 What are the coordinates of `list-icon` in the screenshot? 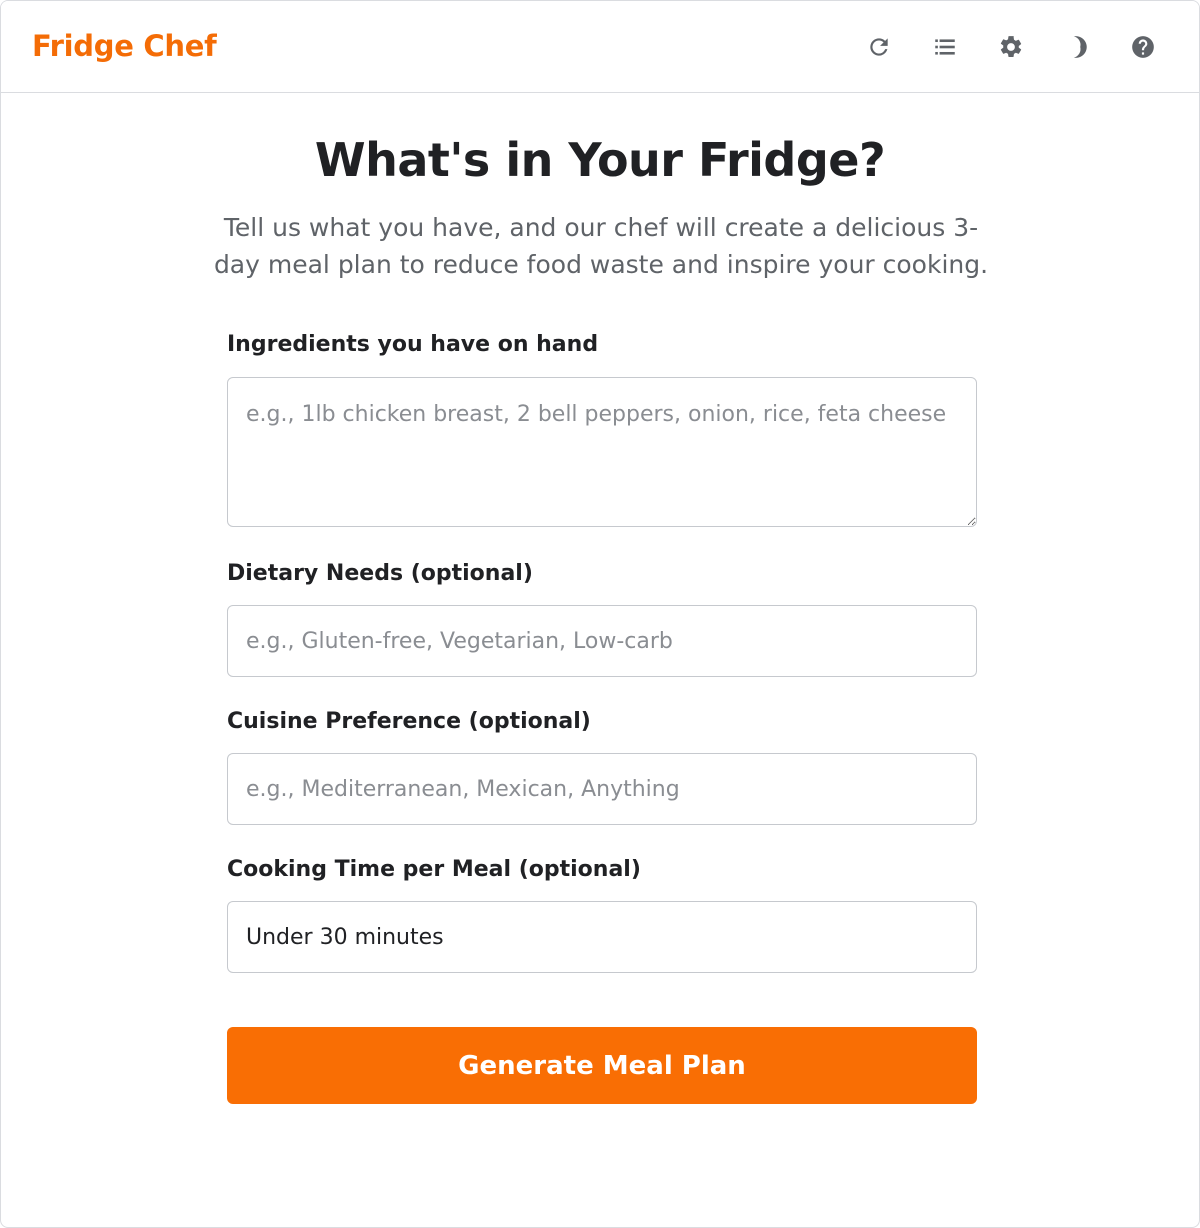 It's located at (945, 47).